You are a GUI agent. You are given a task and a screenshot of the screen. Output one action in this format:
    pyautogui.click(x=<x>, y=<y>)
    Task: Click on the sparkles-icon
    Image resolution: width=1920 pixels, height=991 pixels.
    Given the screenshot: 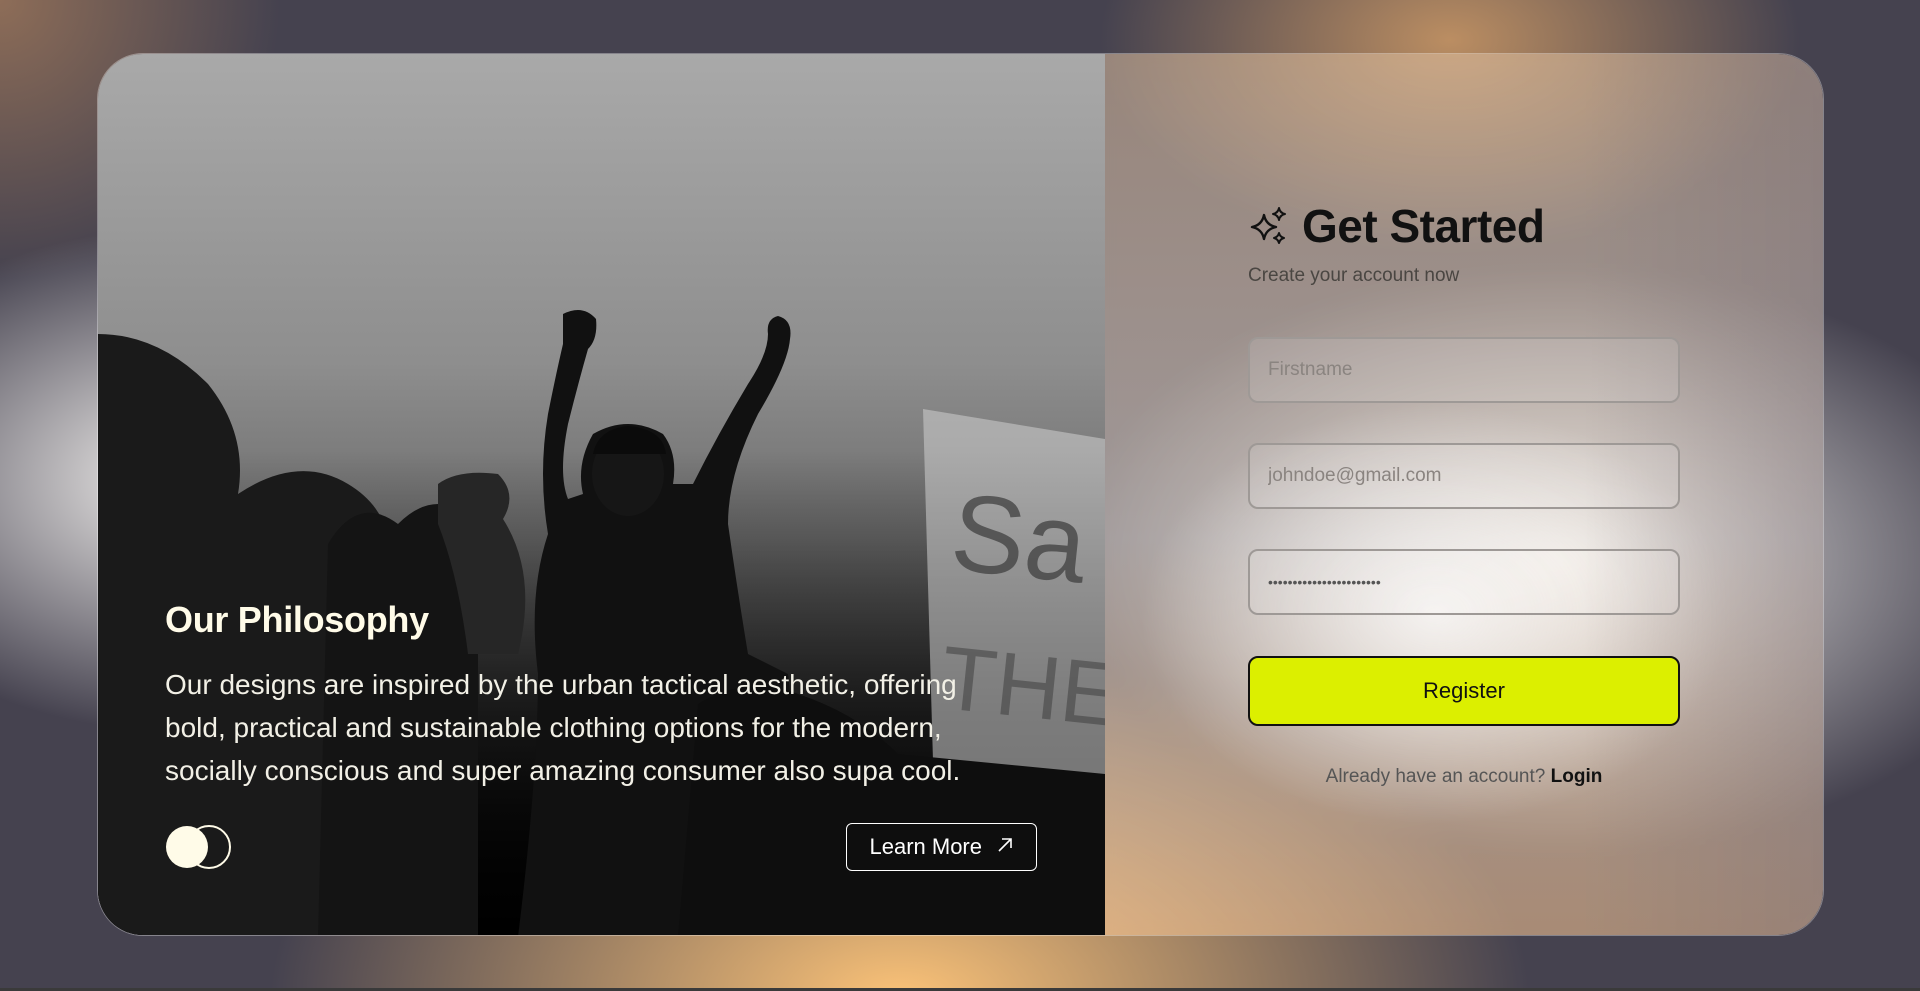 What is the action you would take?
    pyautogui.click(x=1269, y=226)
    